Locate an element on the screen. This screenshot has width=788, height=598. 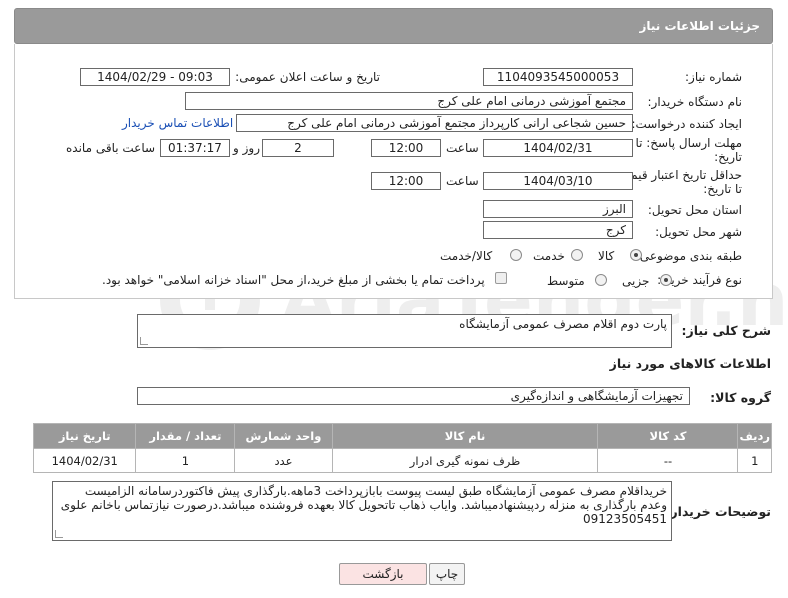
province-label: استان محل تحویل: is located at coordinates (694, 210).